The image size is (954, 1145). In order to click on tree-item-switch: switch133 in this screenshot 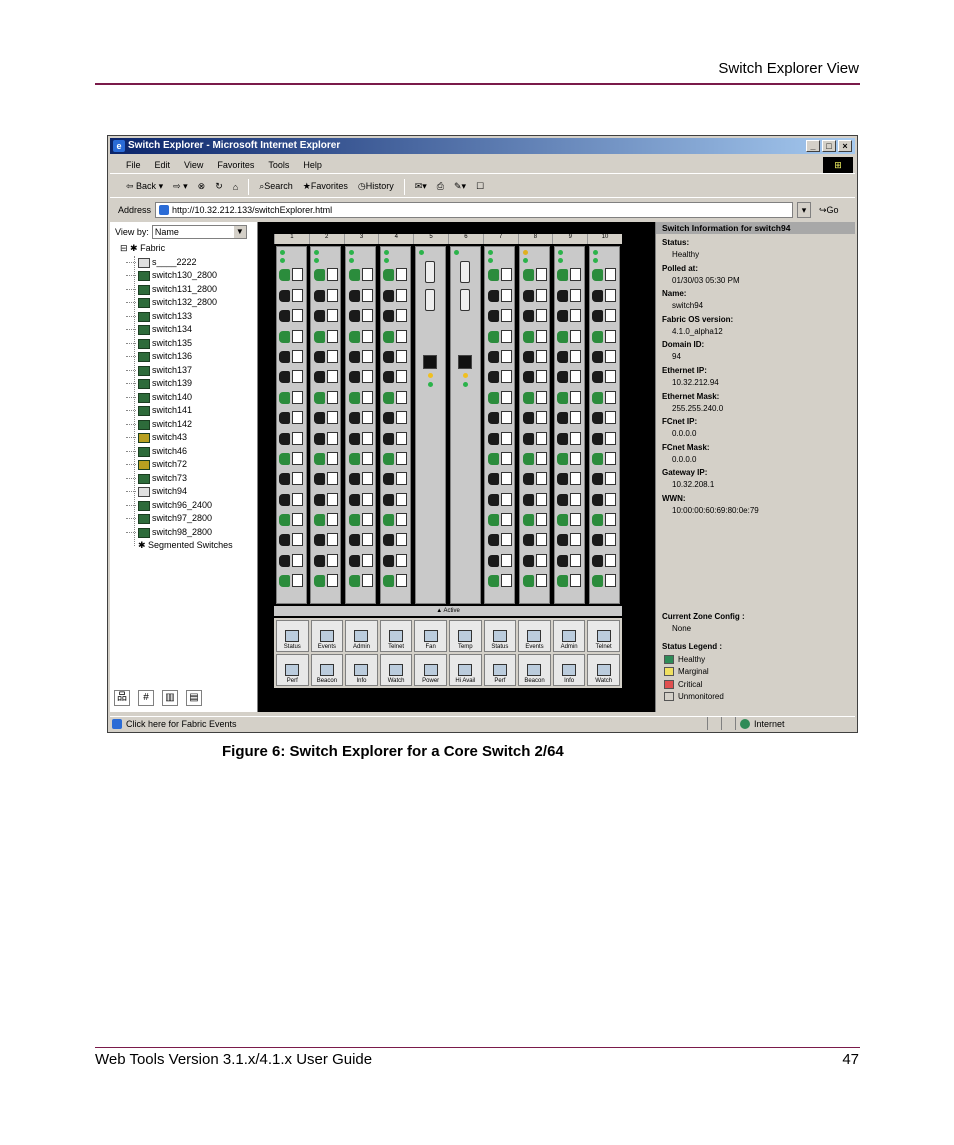, I will do `click(188, 317)`.